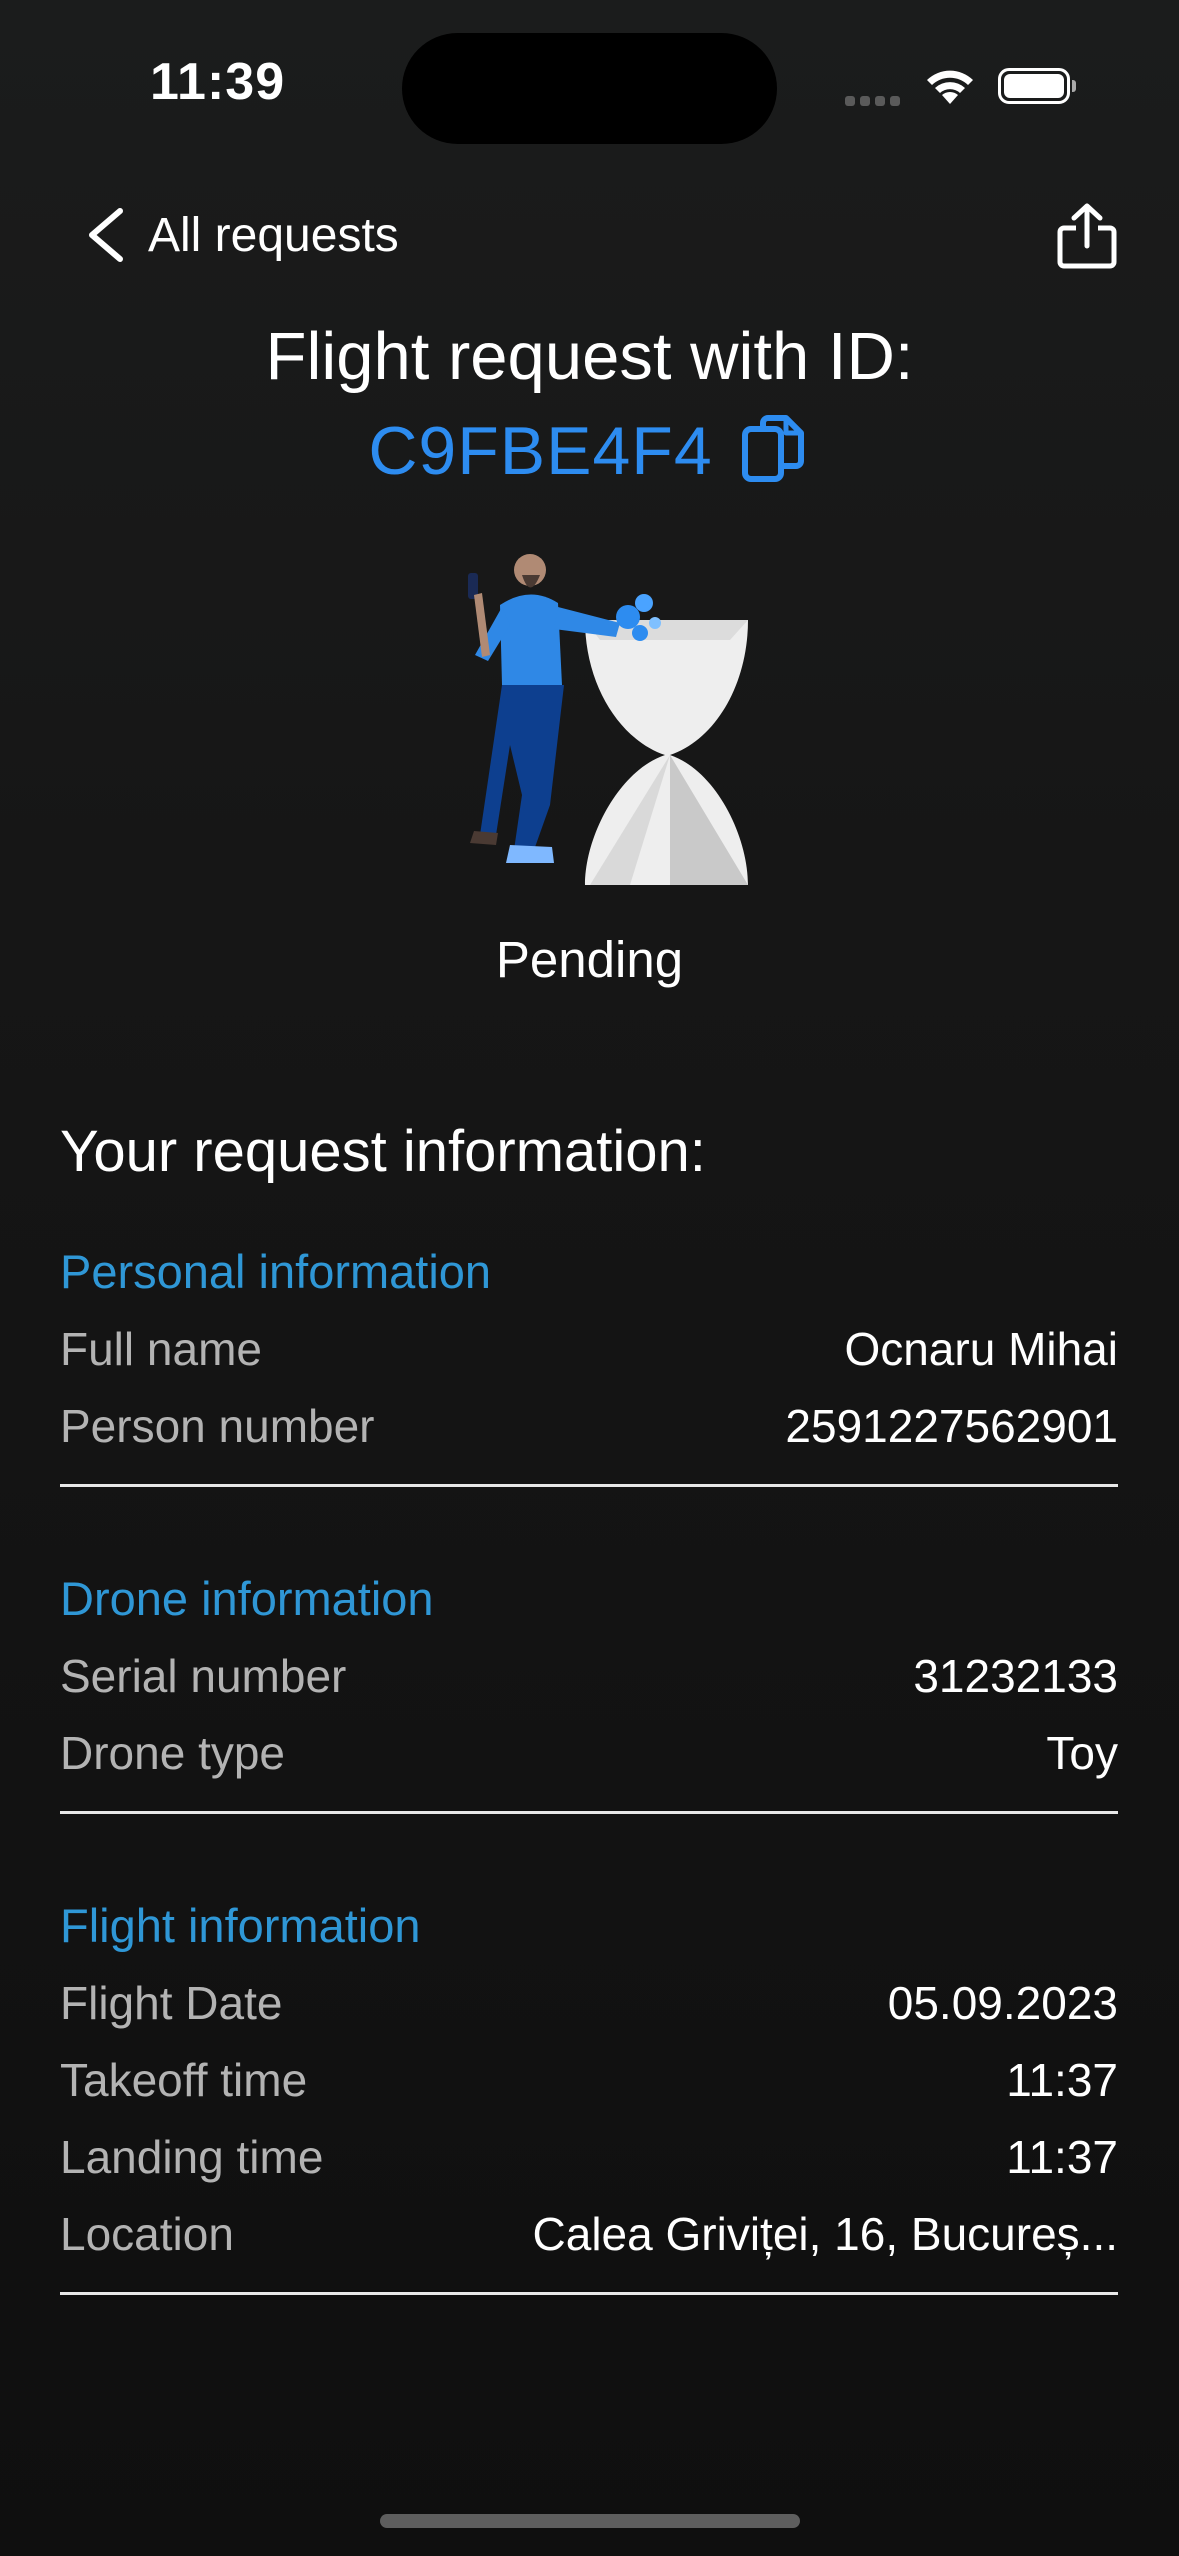  I want to click on info-value: Ocnaru Mihai, so click(981, 1349).